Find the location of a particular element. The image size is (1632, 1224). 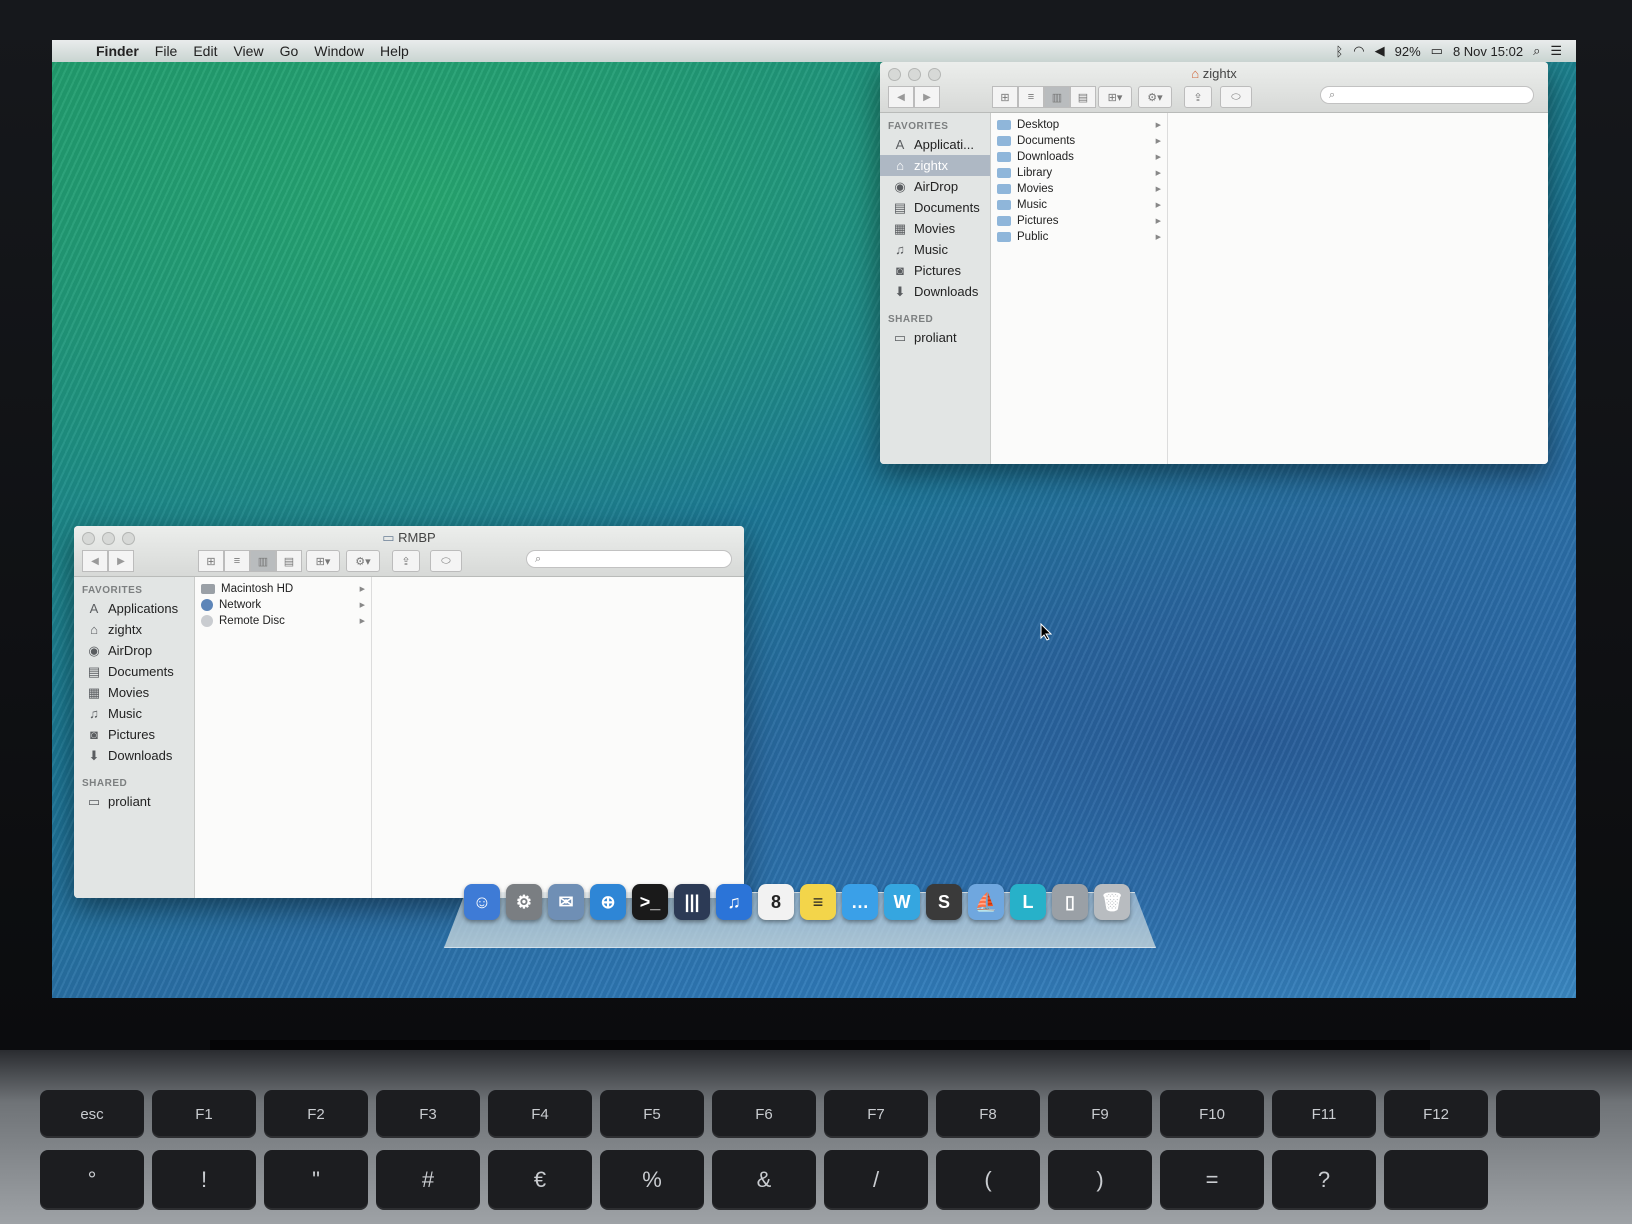

key-number-row-10: = is located at coordinates (1212, 1180).